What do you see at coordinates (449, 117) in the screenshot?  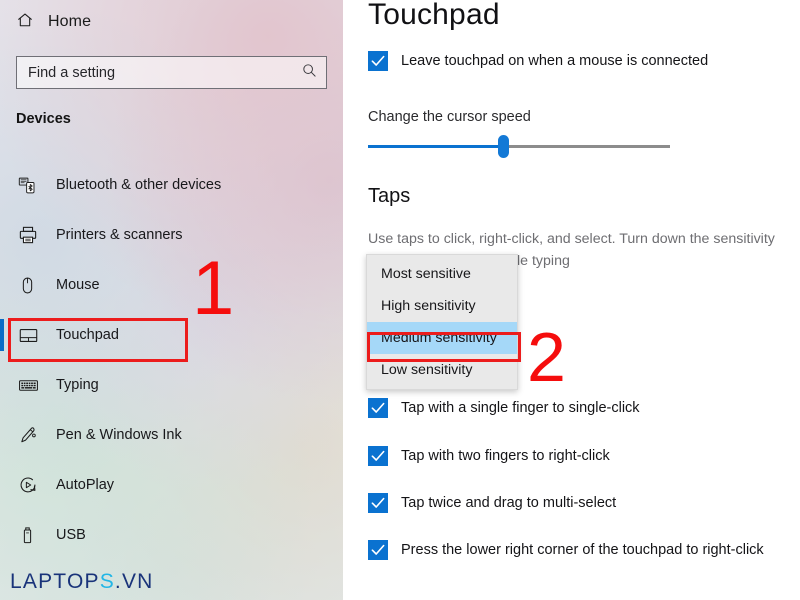 I see `cursor-speed-label: Change the cursor speed` at bounding box center [449, 117].